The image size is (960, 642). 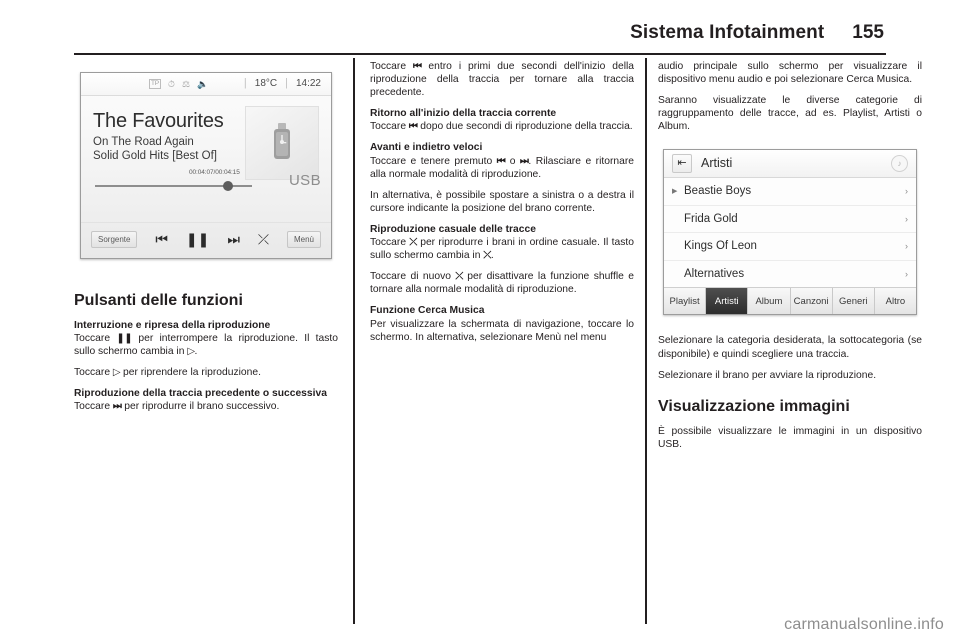 I want to click on text-frag: per riprendere la riproduzione., so click(x=190, y=373).